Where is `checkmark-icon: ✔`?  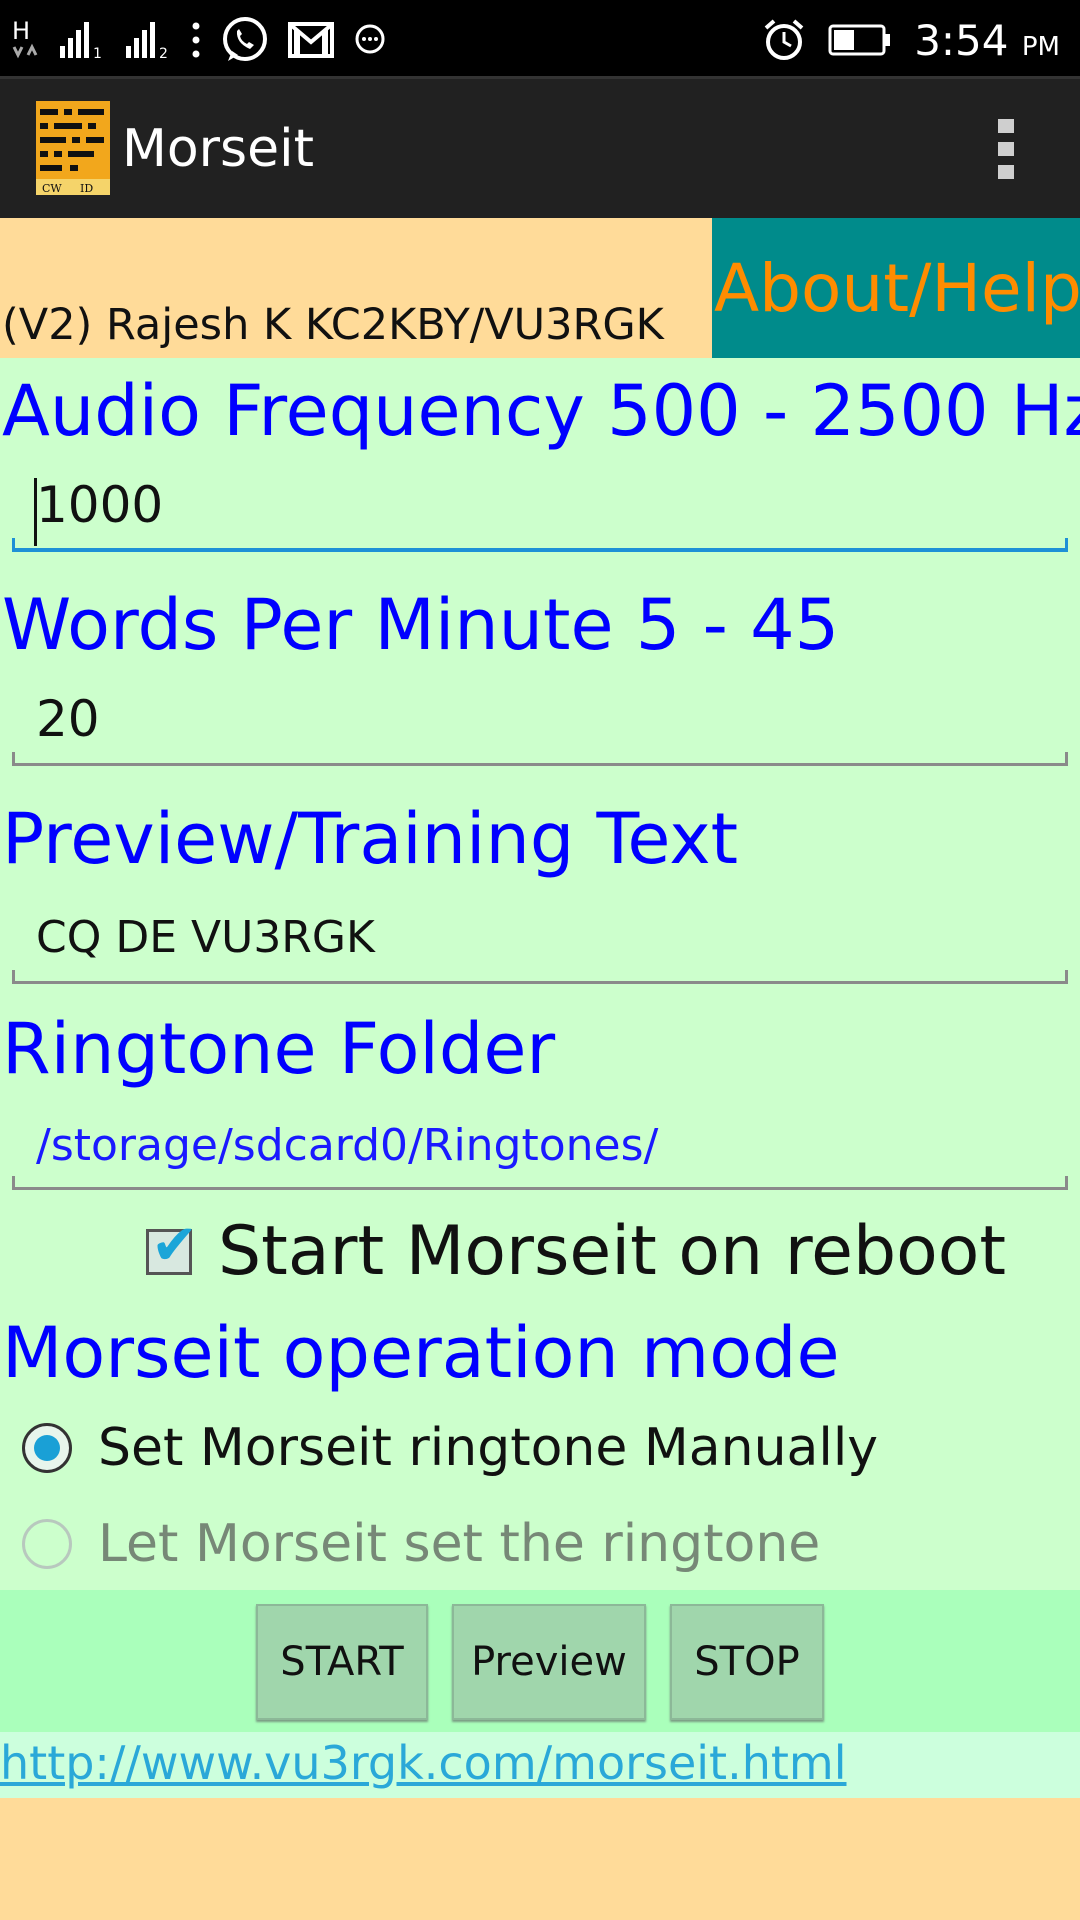
checkmark-icon: ✔ is located at coordinates (174, 1245).